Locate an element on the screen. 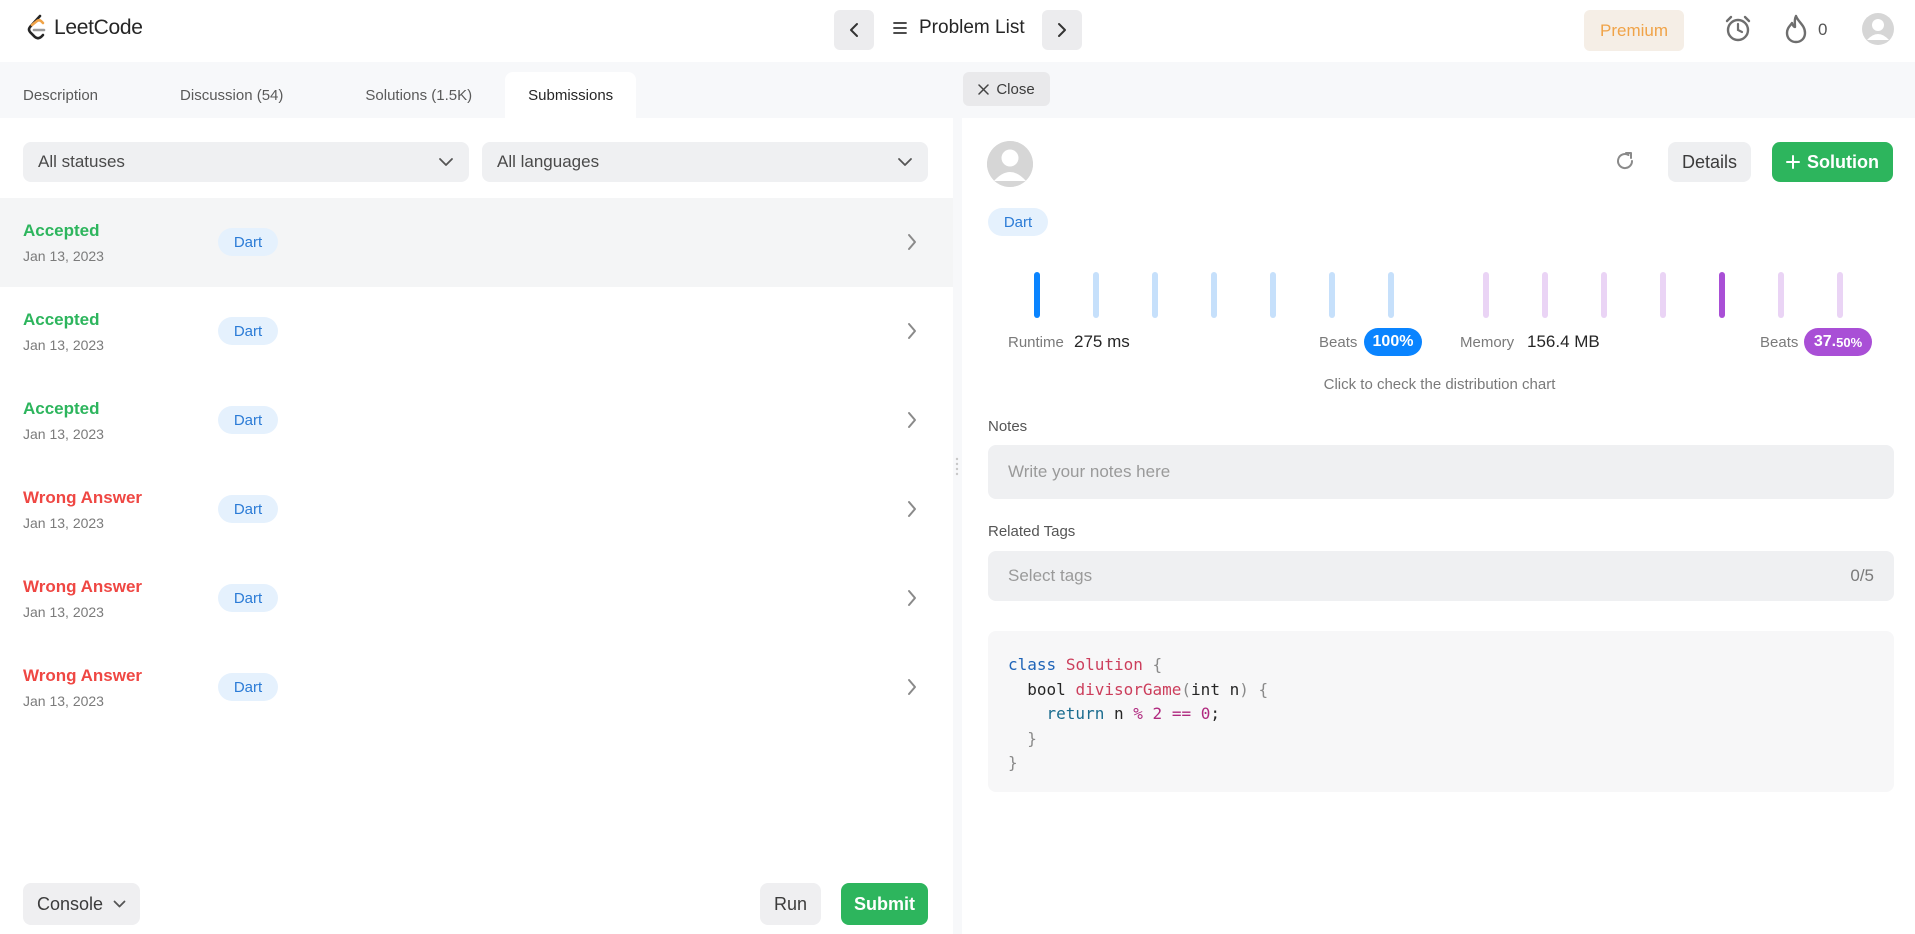  chevron-left-icon is located at coordinates (854, 30).